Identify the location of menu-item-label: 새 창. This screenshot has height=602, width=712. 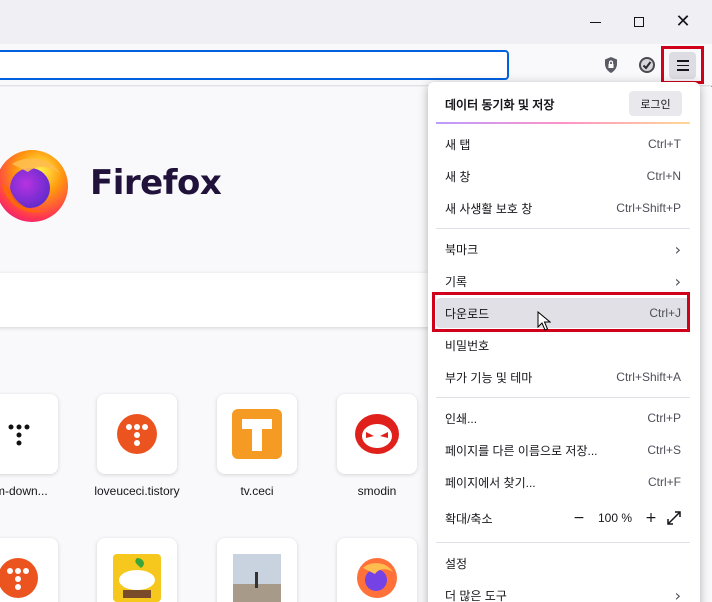
(458, 176).